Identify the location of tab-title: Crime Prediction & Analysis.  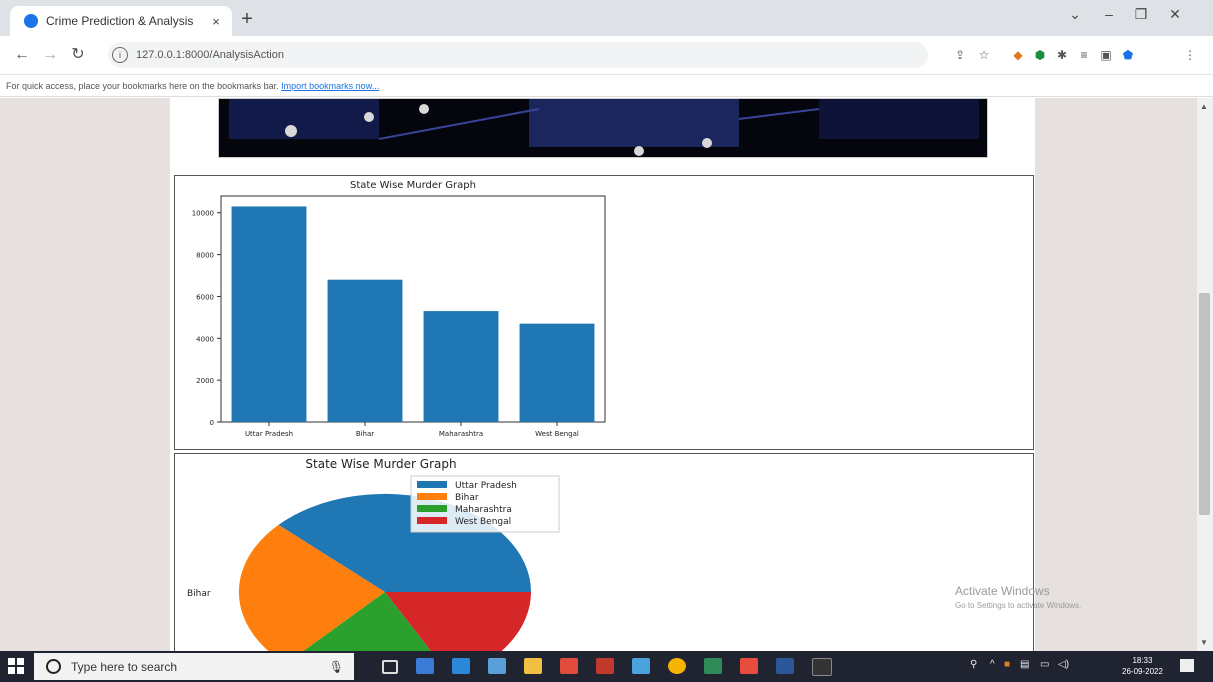
(120, 21).